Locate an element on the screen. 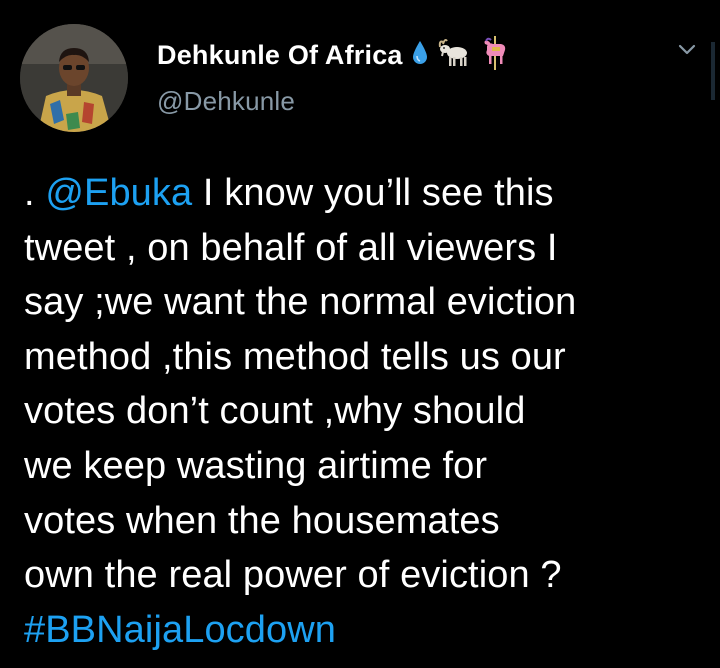  tweet-prefix: . is located at coordinates (35, 193).